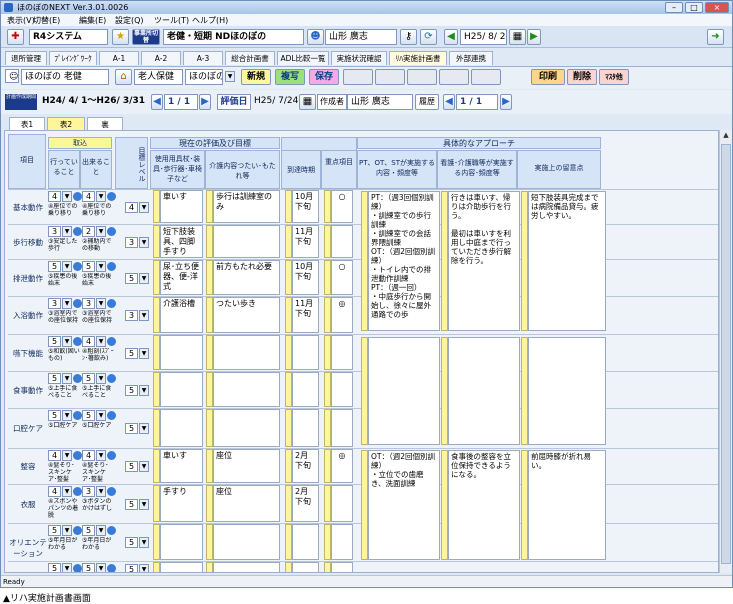 Image resolution: width=733 pixels, height=604 pixels. What do you see at coordinates (146, 37) in the screenshot?
I see `office-switch-button: 事業所切替` at bounding box center [146, 37].